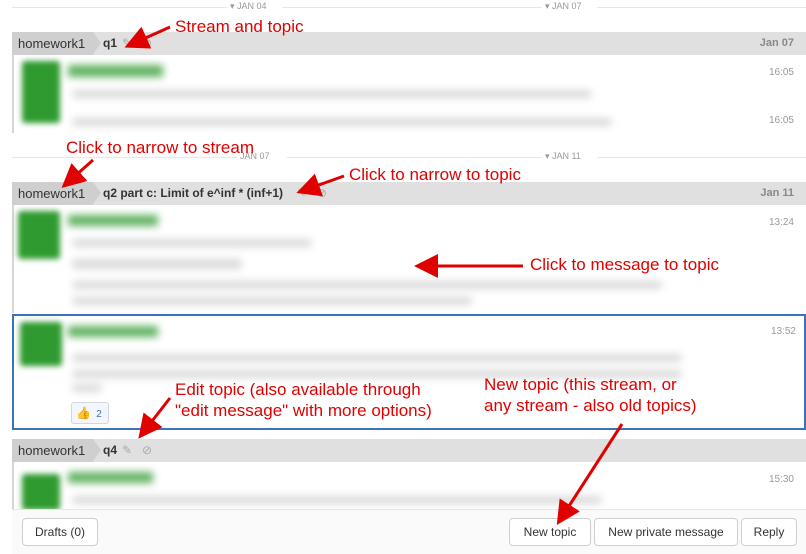 The width and height of the screenshot is (806, 554). I want to click on annotation-message-topic: Click to message to topic, so click(624, 264).